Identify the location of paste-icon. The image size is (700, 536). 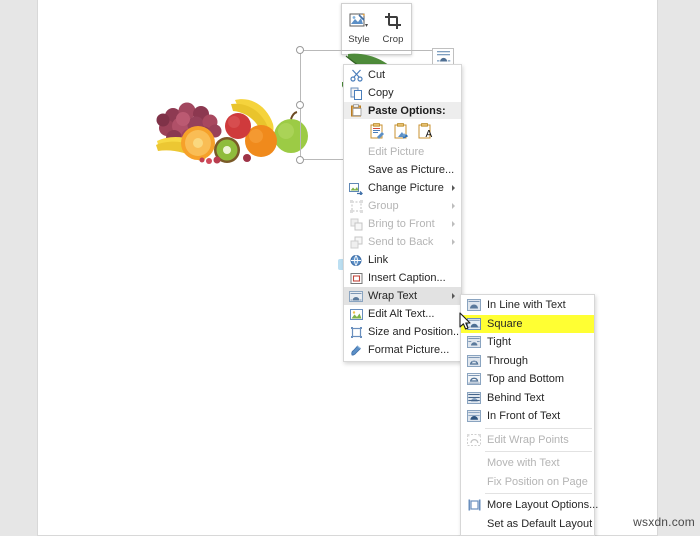
(356, 111).